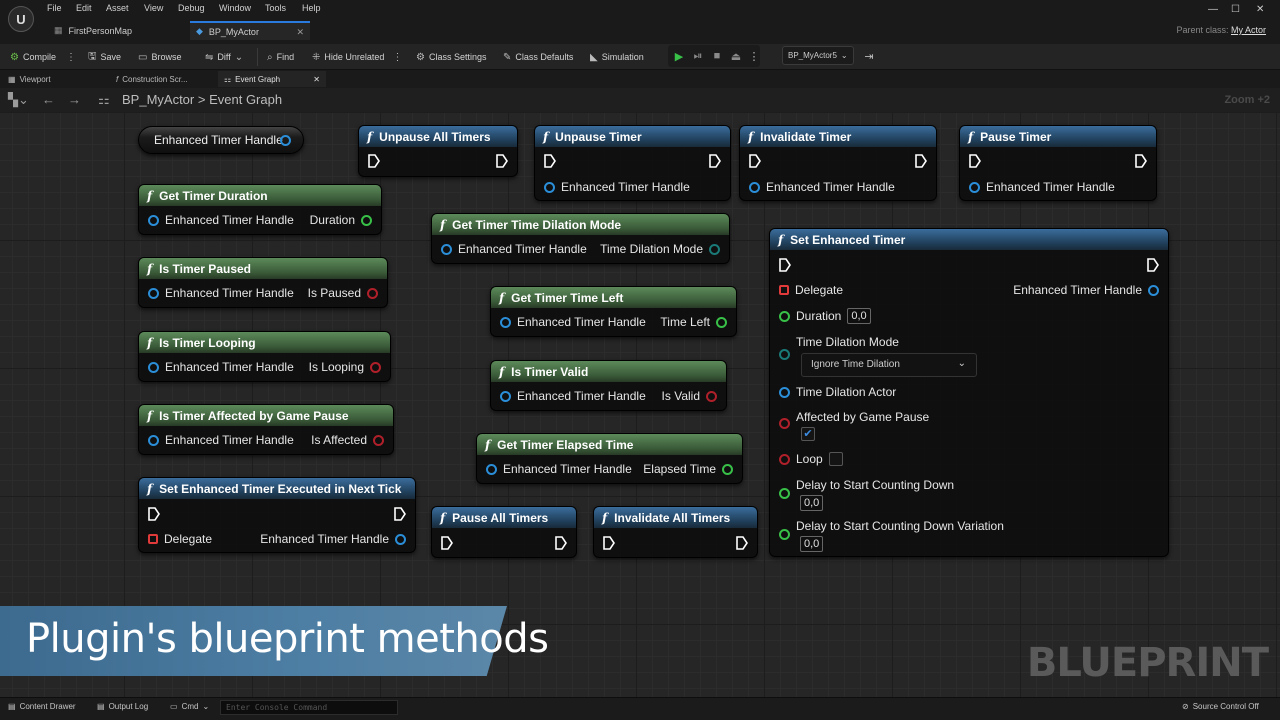  Describe the element at coordinates (21, 19) in the screenshot. I see `unreal-logo: U` at that location.